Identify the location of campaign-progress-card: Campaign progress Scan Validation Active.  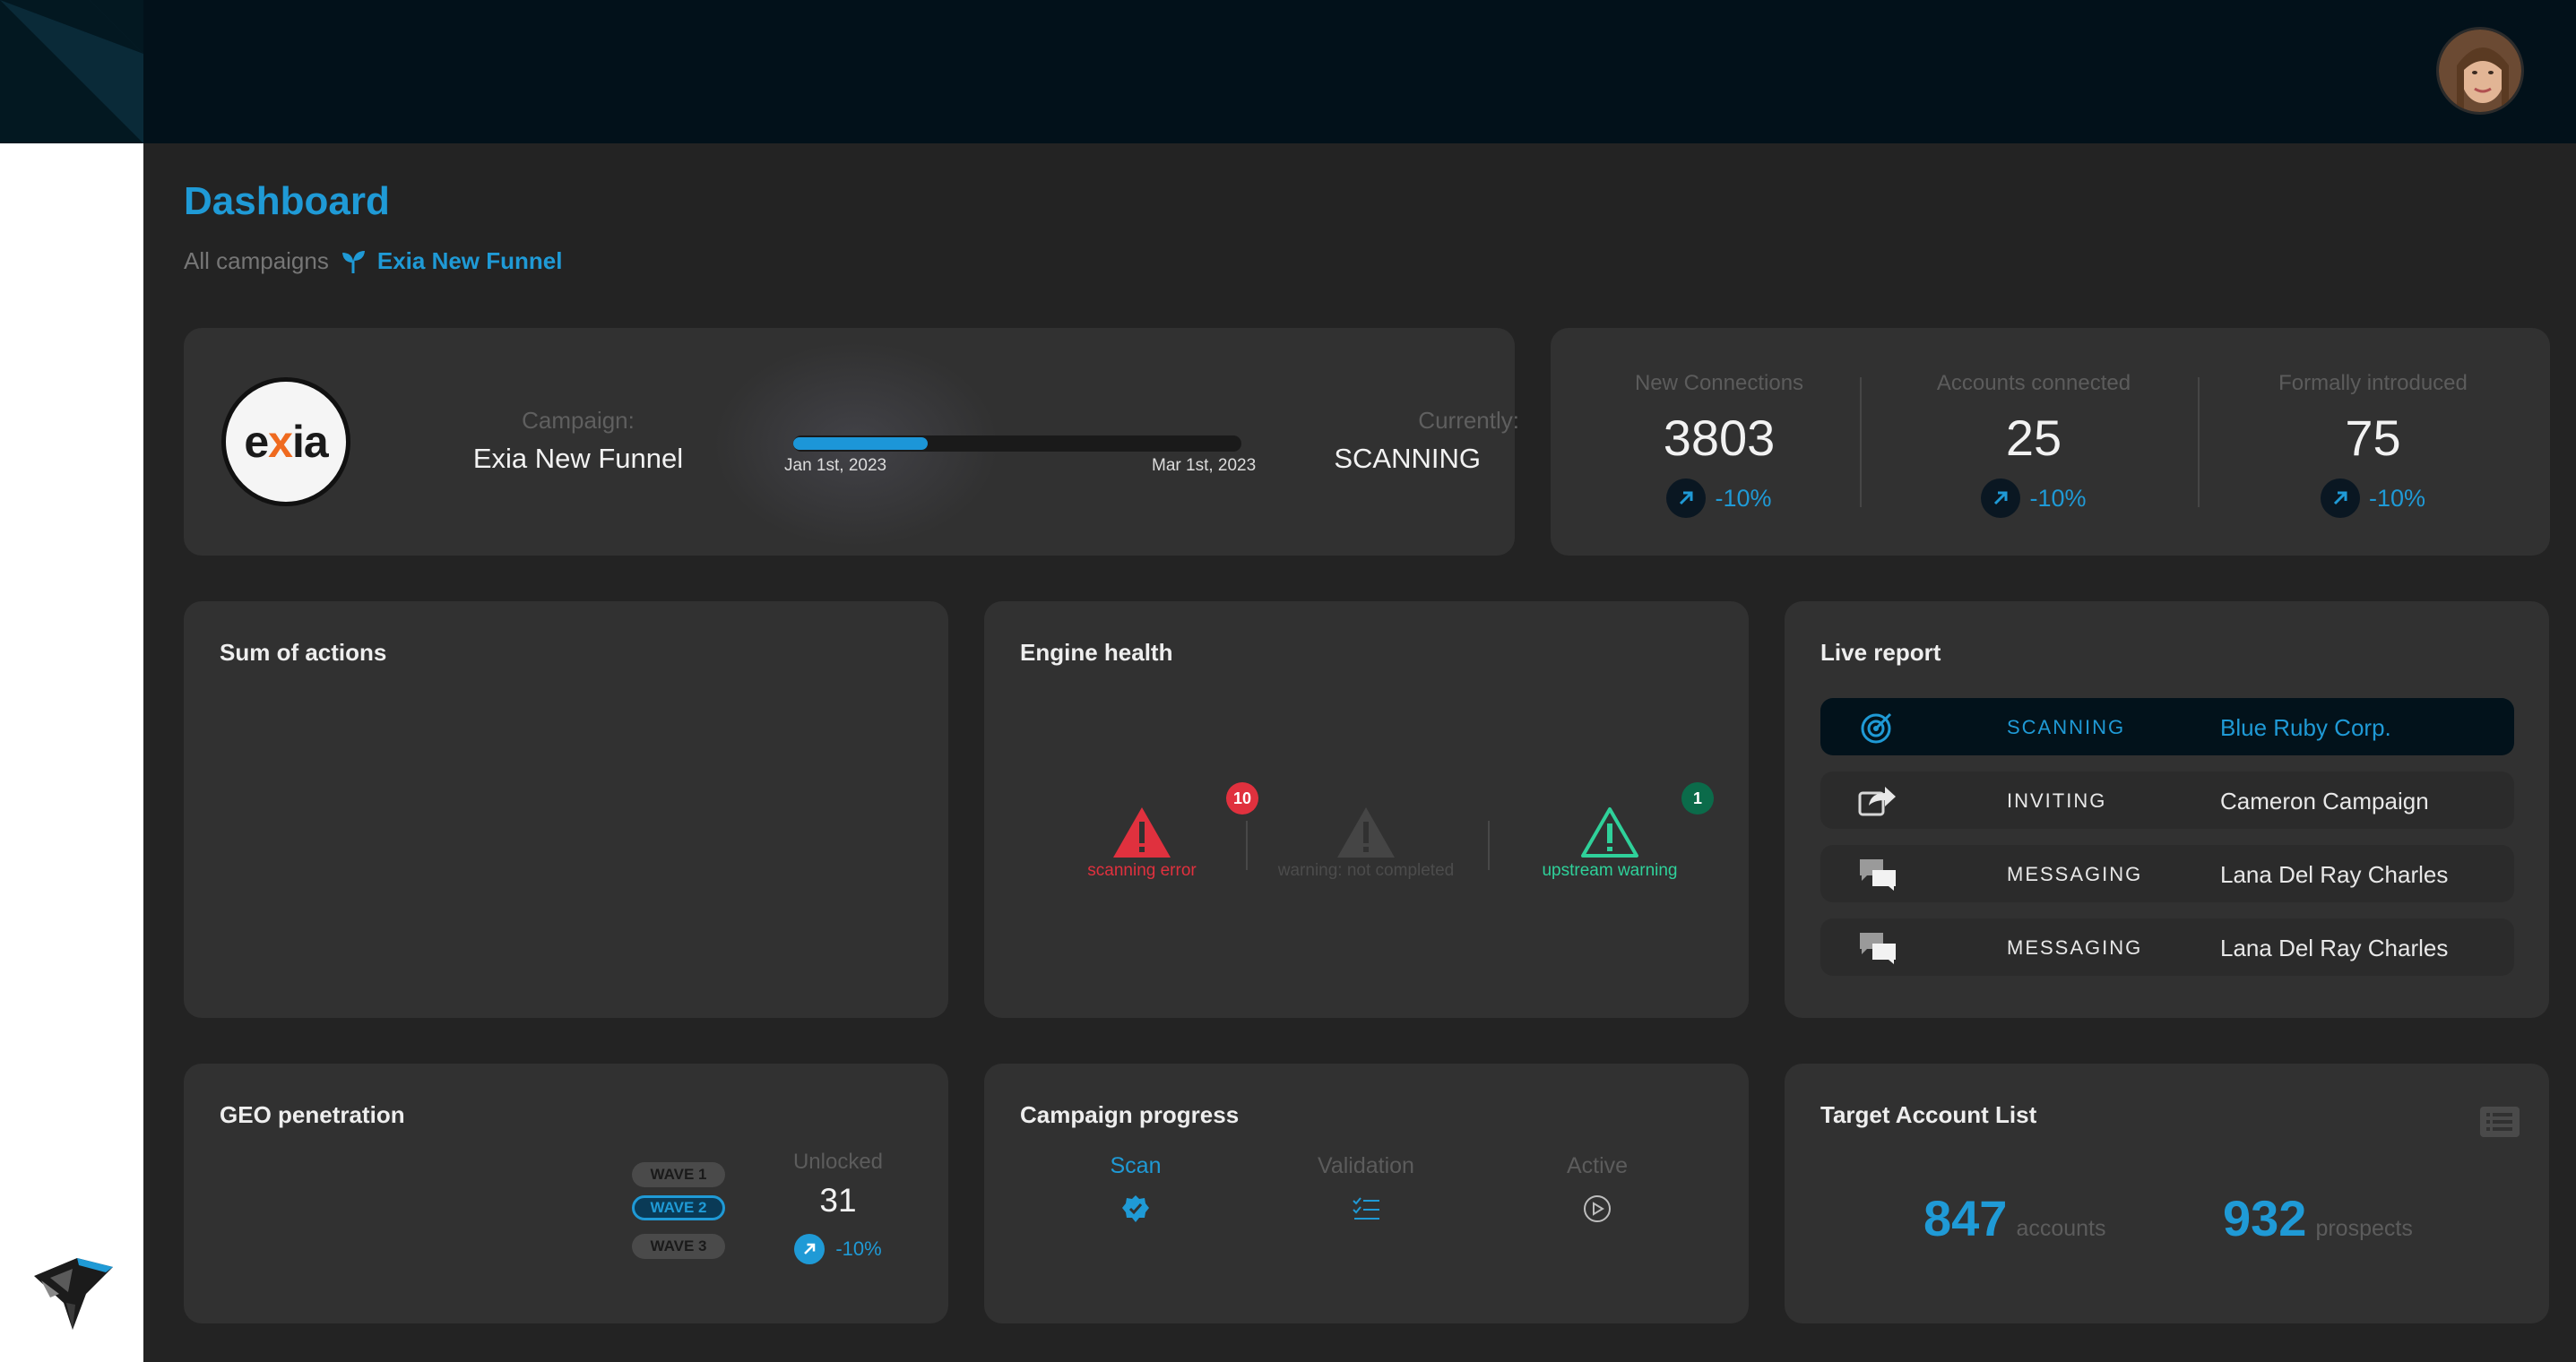
(1366, 1193).